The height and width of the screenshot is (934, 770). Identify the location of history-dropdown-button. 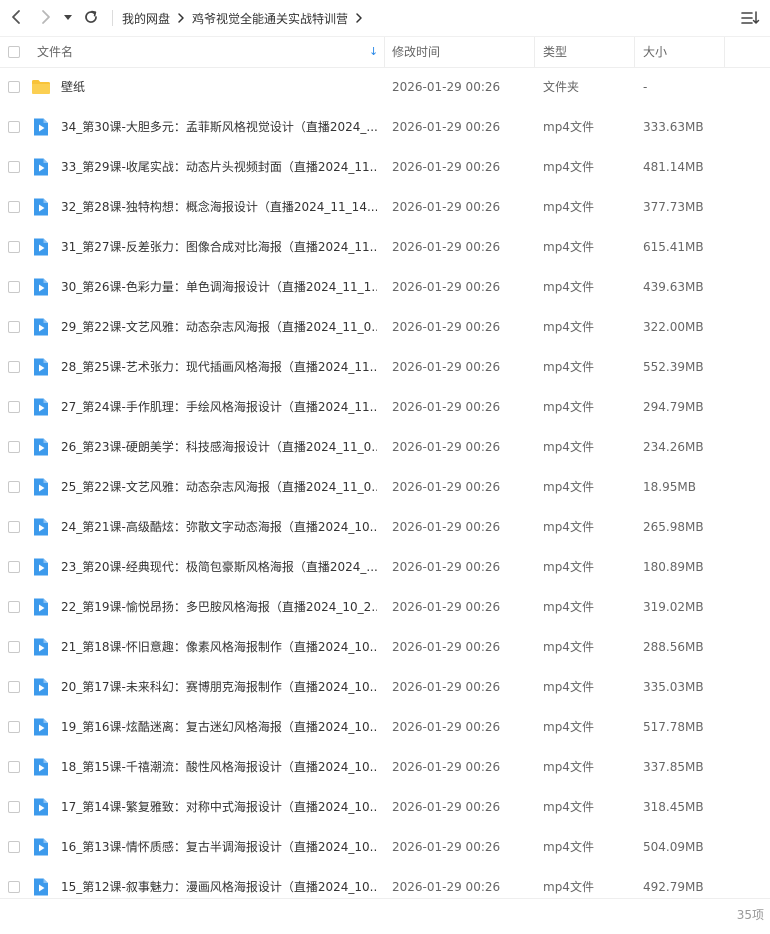
(68, 17).